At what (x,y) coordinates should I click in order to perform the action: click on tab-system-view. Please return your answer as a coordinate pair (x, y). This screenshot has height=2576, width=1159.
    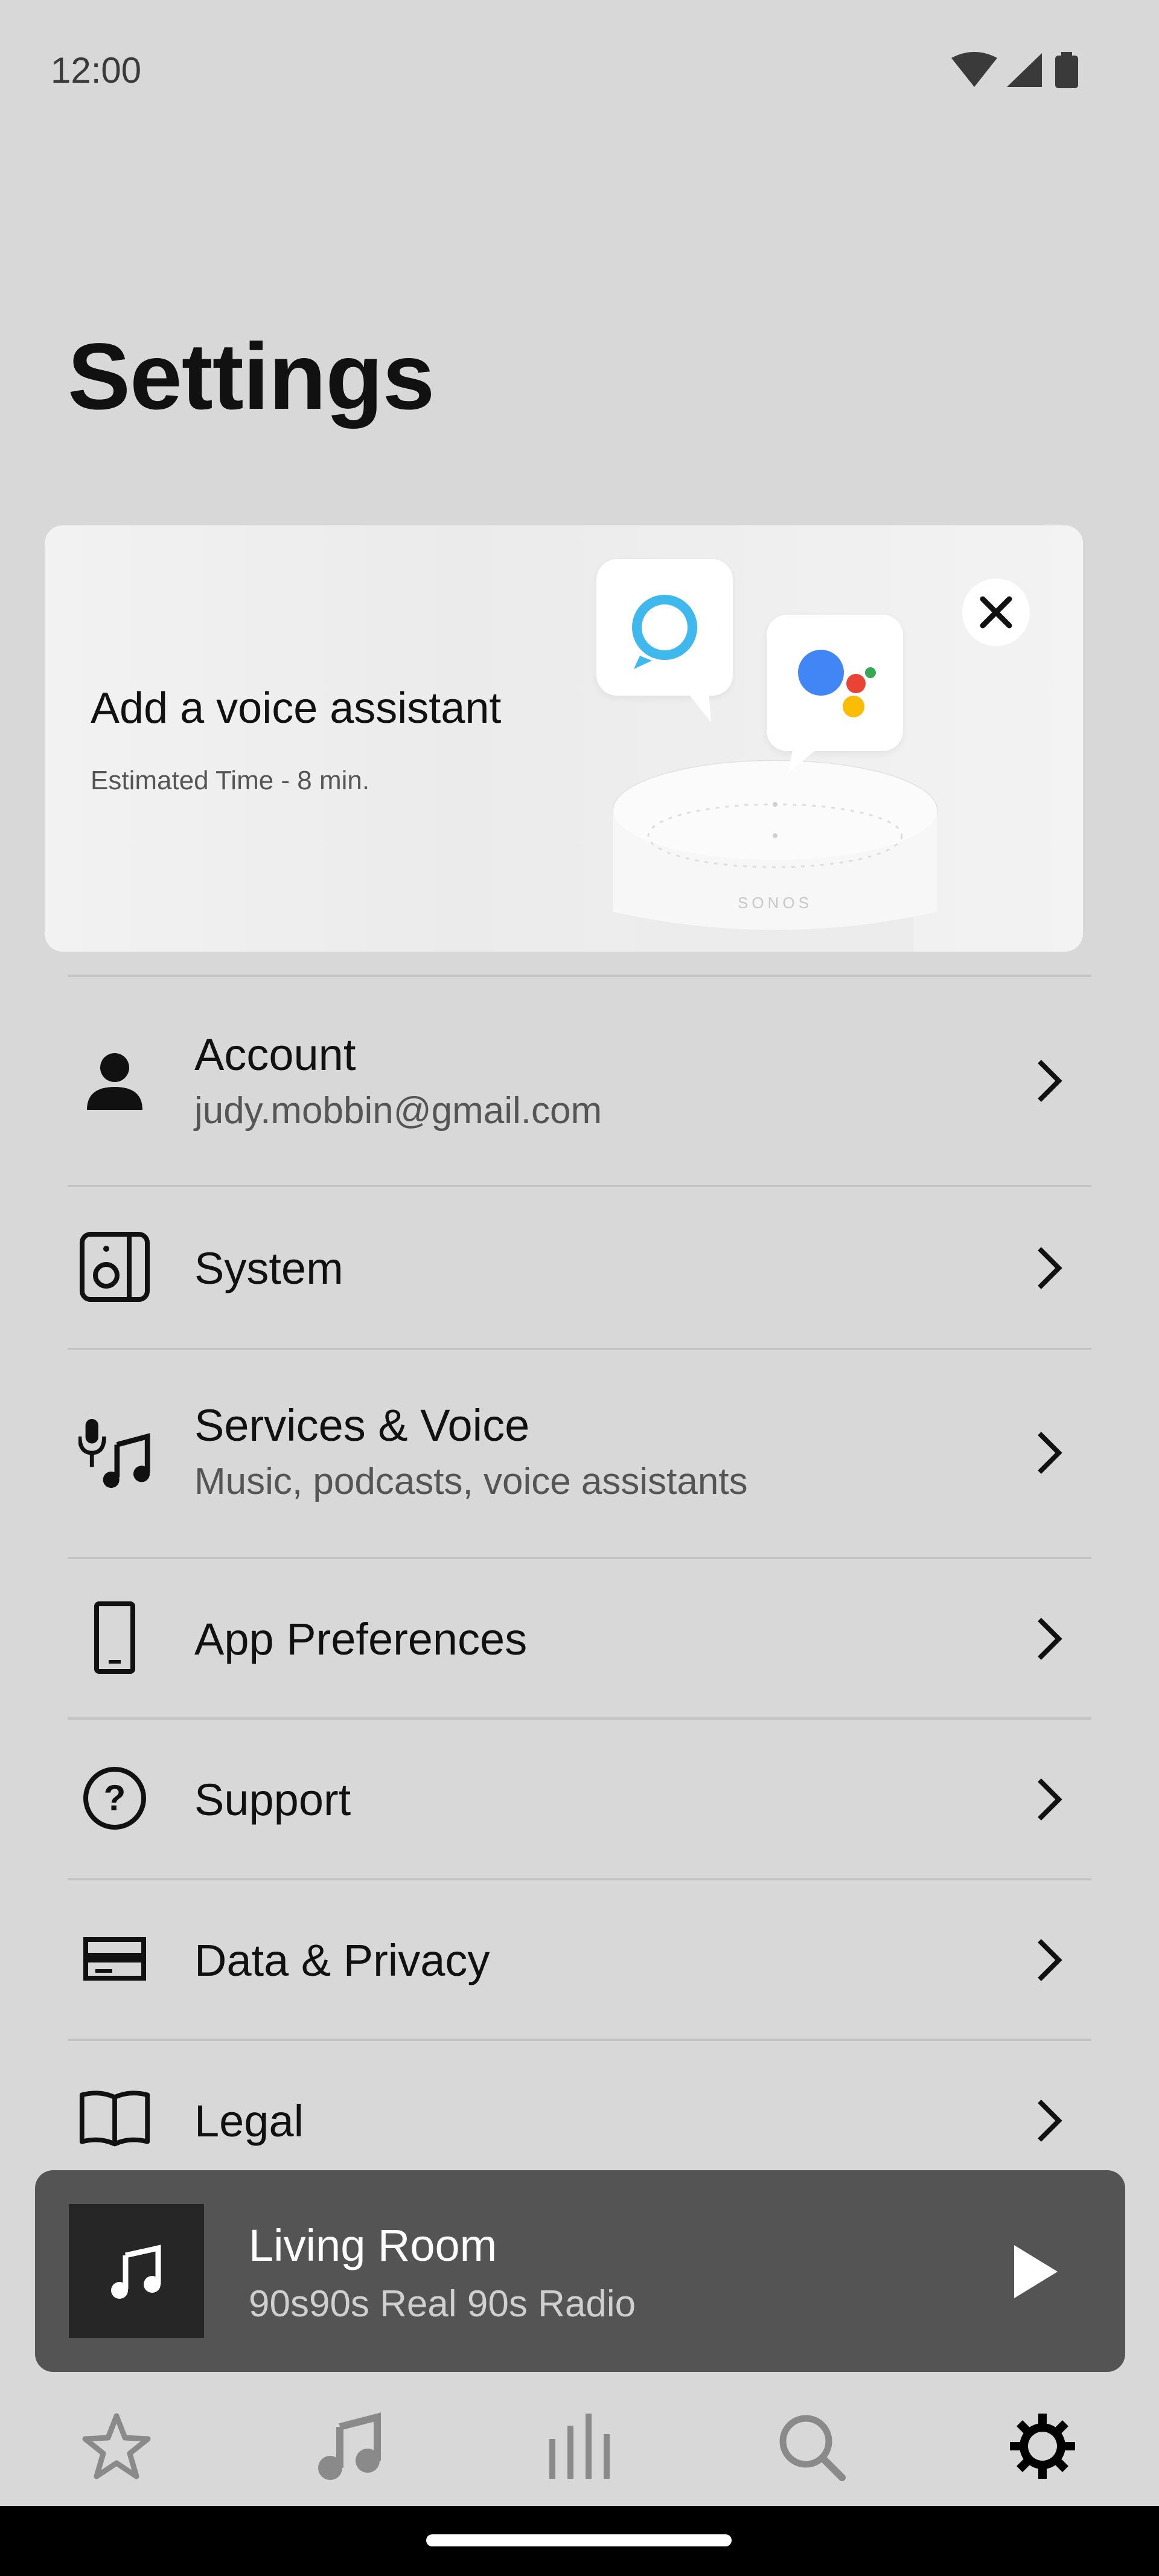
    Looking at the image, I should click on (579, 2446).